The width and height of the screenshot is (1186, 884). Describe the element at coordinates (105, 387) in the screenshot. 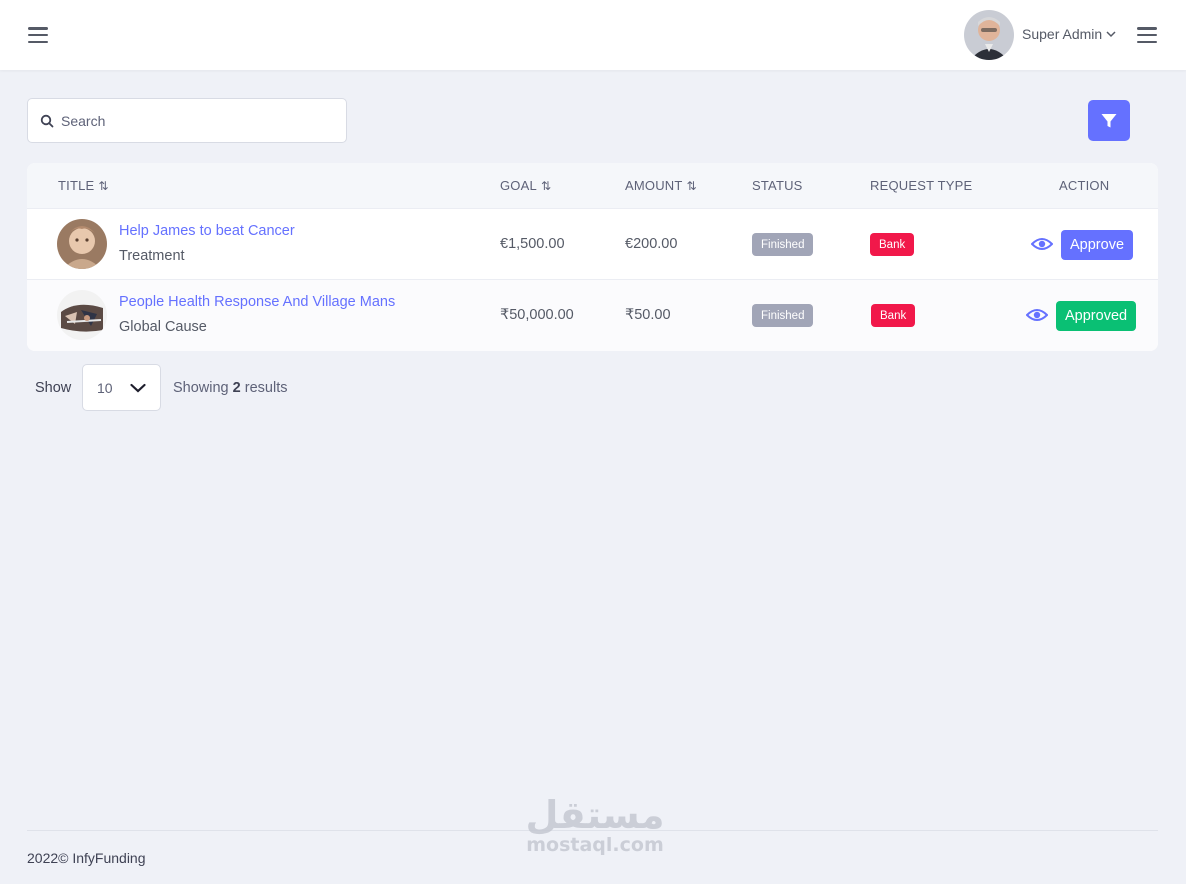

I see `per-page-value: 10` at that location.